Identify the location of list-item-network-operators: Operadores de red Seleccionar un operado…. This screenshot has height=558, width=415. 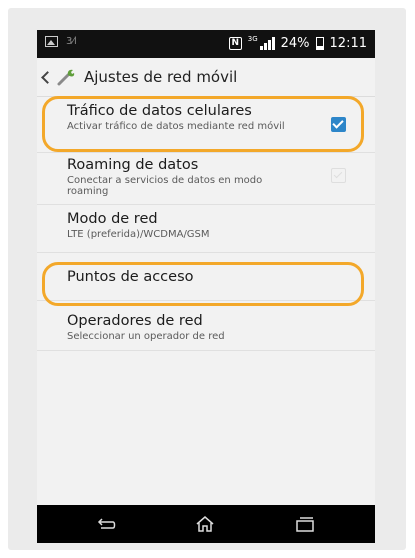
(206, 326).